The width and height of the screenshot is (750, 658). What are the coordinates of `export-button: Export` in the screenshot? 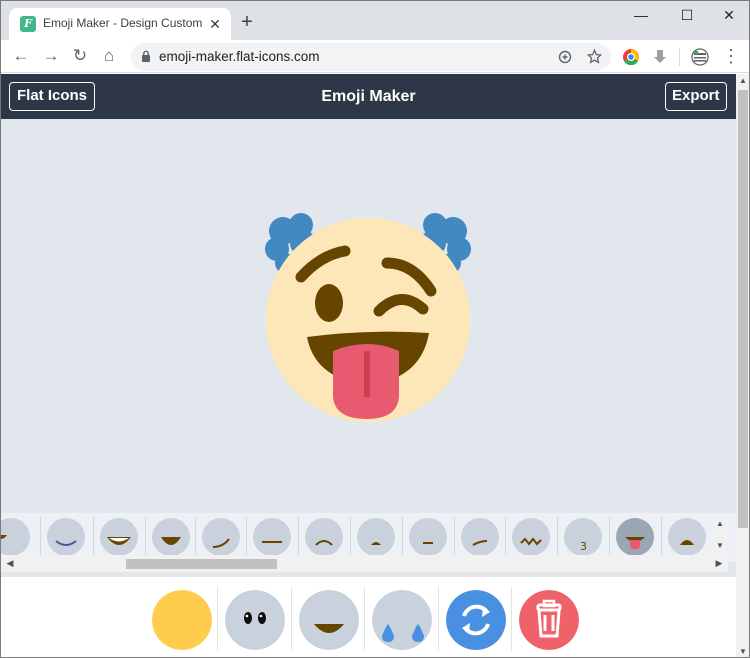 It's located at (696, 96).